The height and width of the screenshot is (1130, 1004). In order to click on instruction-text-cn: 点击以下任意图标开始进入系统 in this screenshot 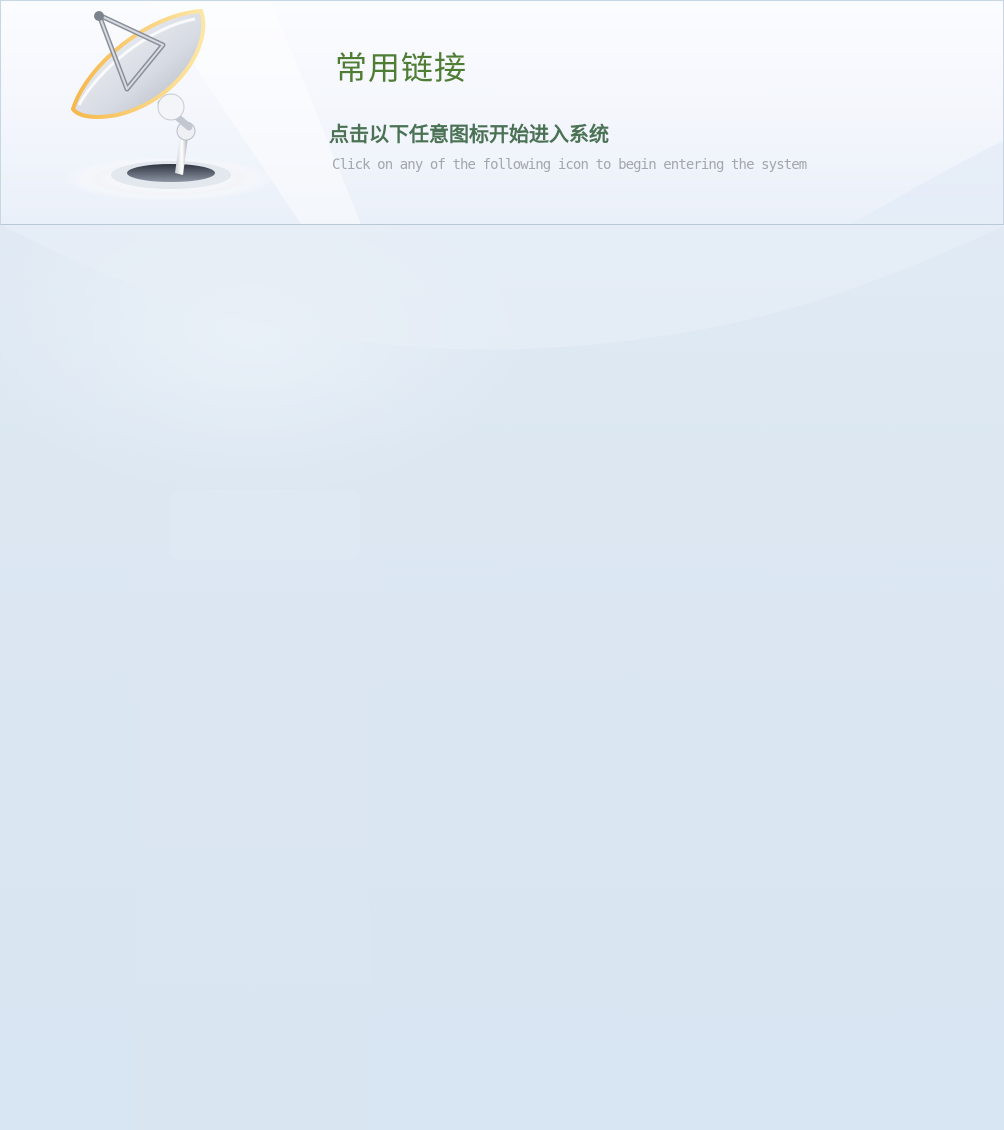, I will do `click(469, 134)`.